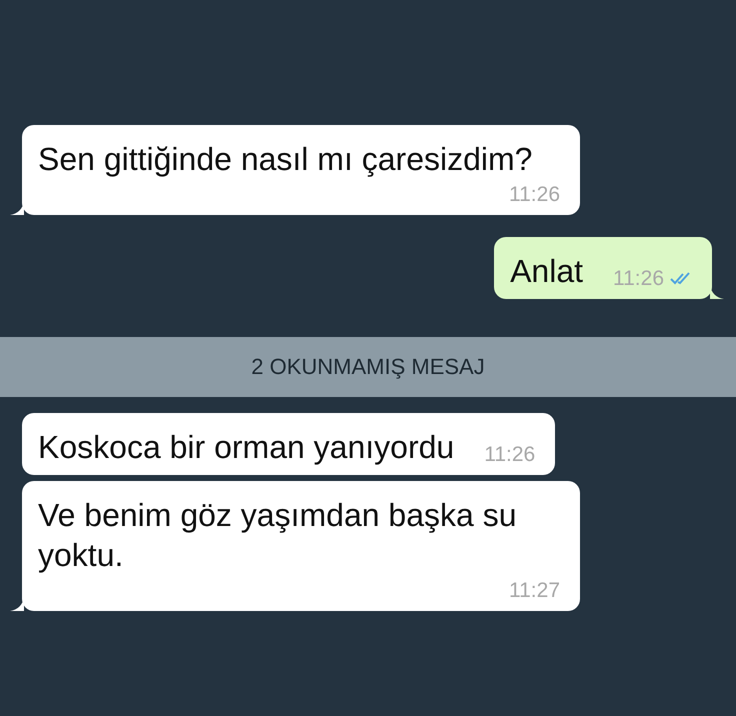 The height and width of the screenshot is (716, 736). Describe the element at coordinates (368, 367) in the screenshot. I see `unread-count-label: 2 OKUNMAMIŞ MESAJ` at that location.